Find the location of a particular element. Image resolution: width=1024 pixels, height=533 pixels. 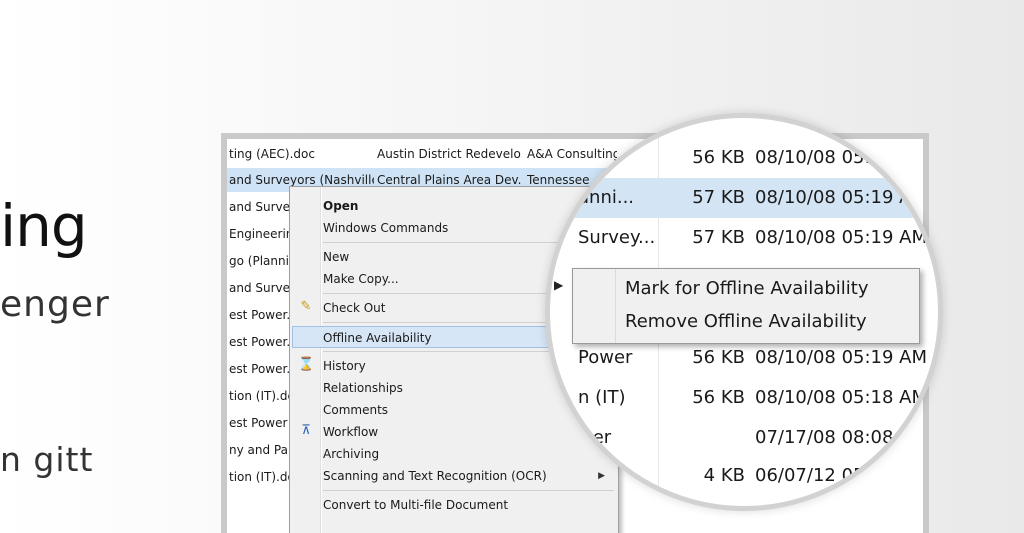

file-name: Engineering is located at coordinates (261, 234).